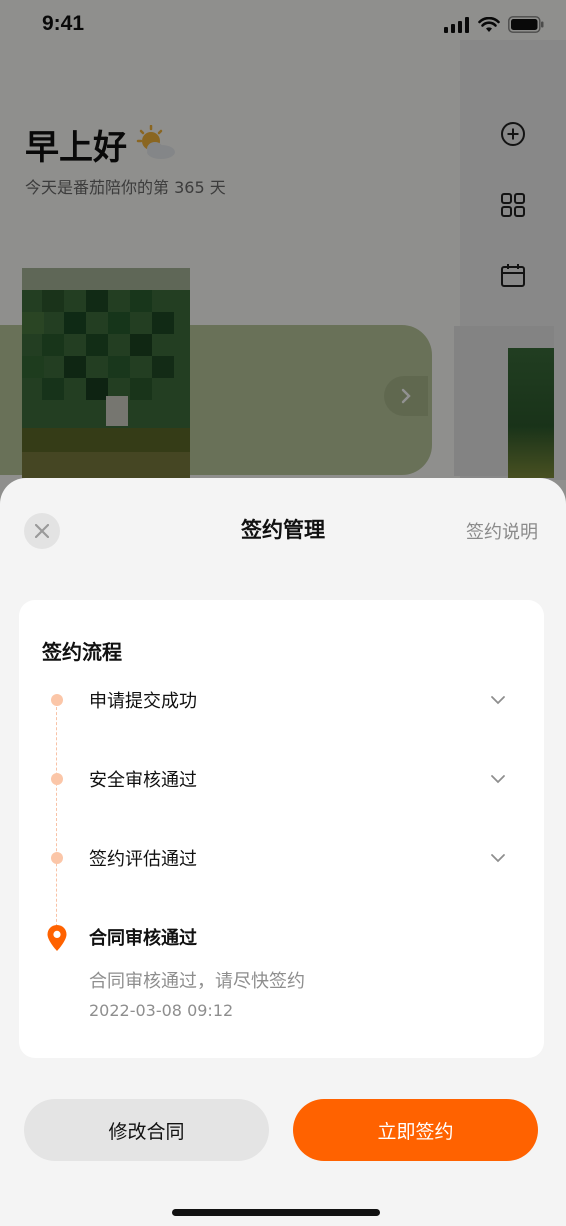 This screenshot has width=566, height=1226. I want to click on sign-now-button: 立即签约, so click(415, 1130).